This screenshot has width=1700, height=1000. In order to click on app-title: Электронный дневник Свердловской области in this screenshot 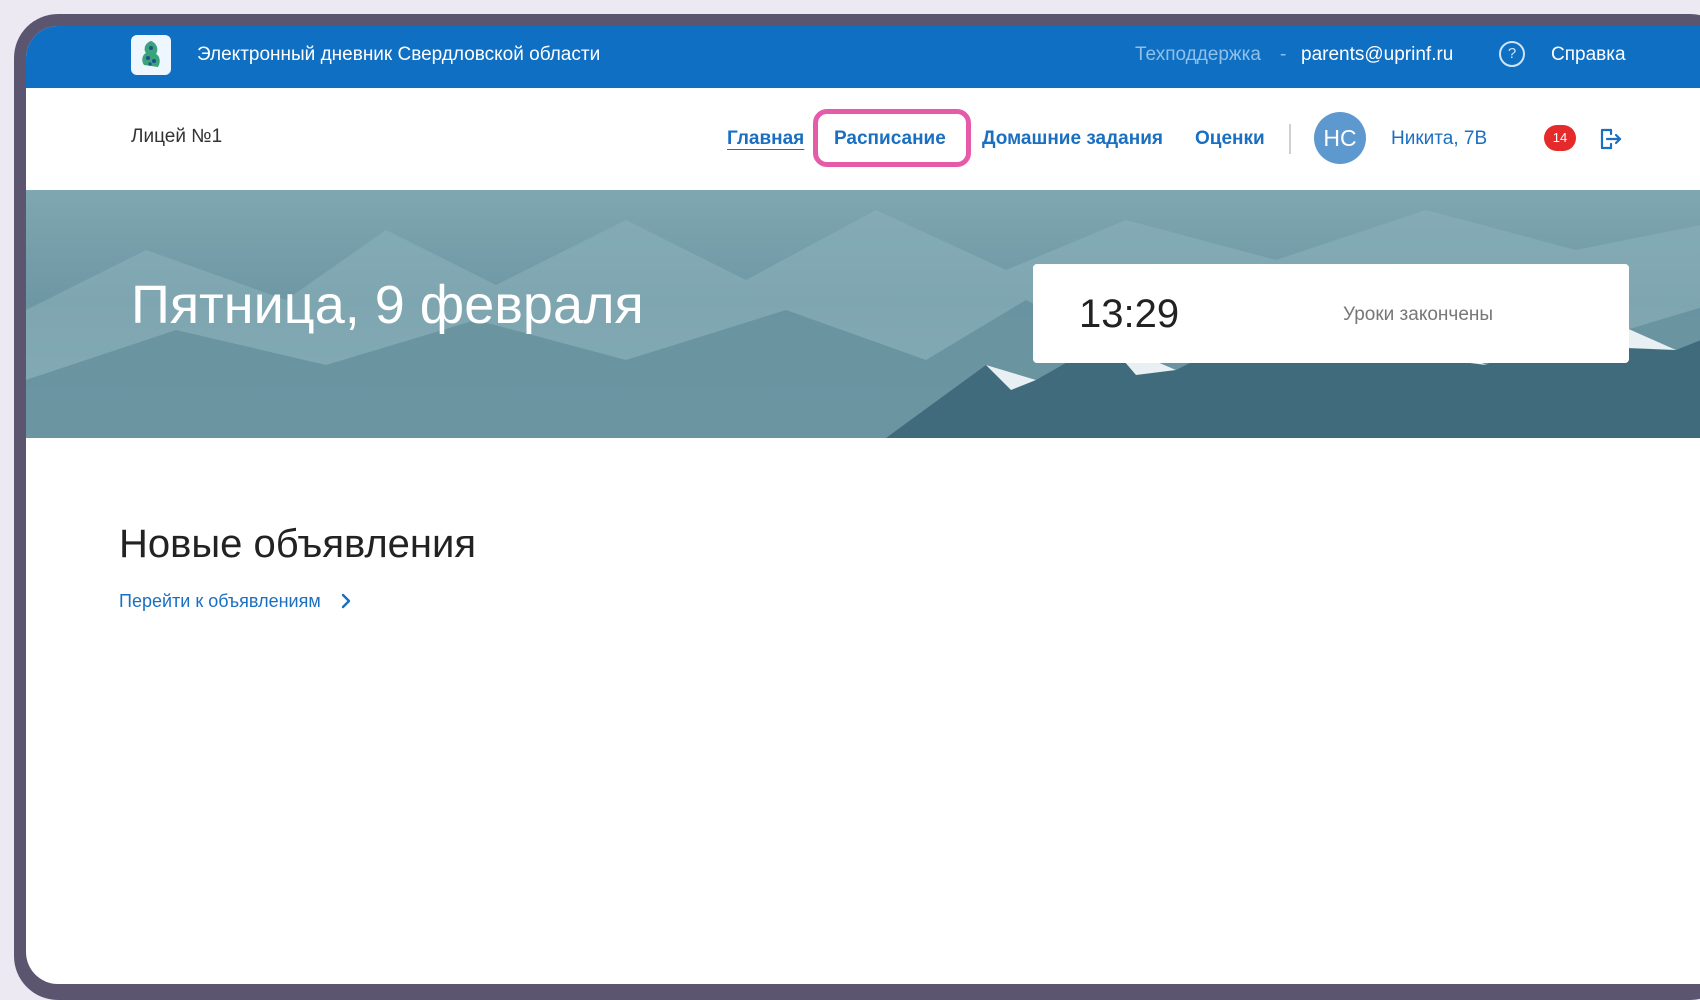, I will do `click(398, 55)`.